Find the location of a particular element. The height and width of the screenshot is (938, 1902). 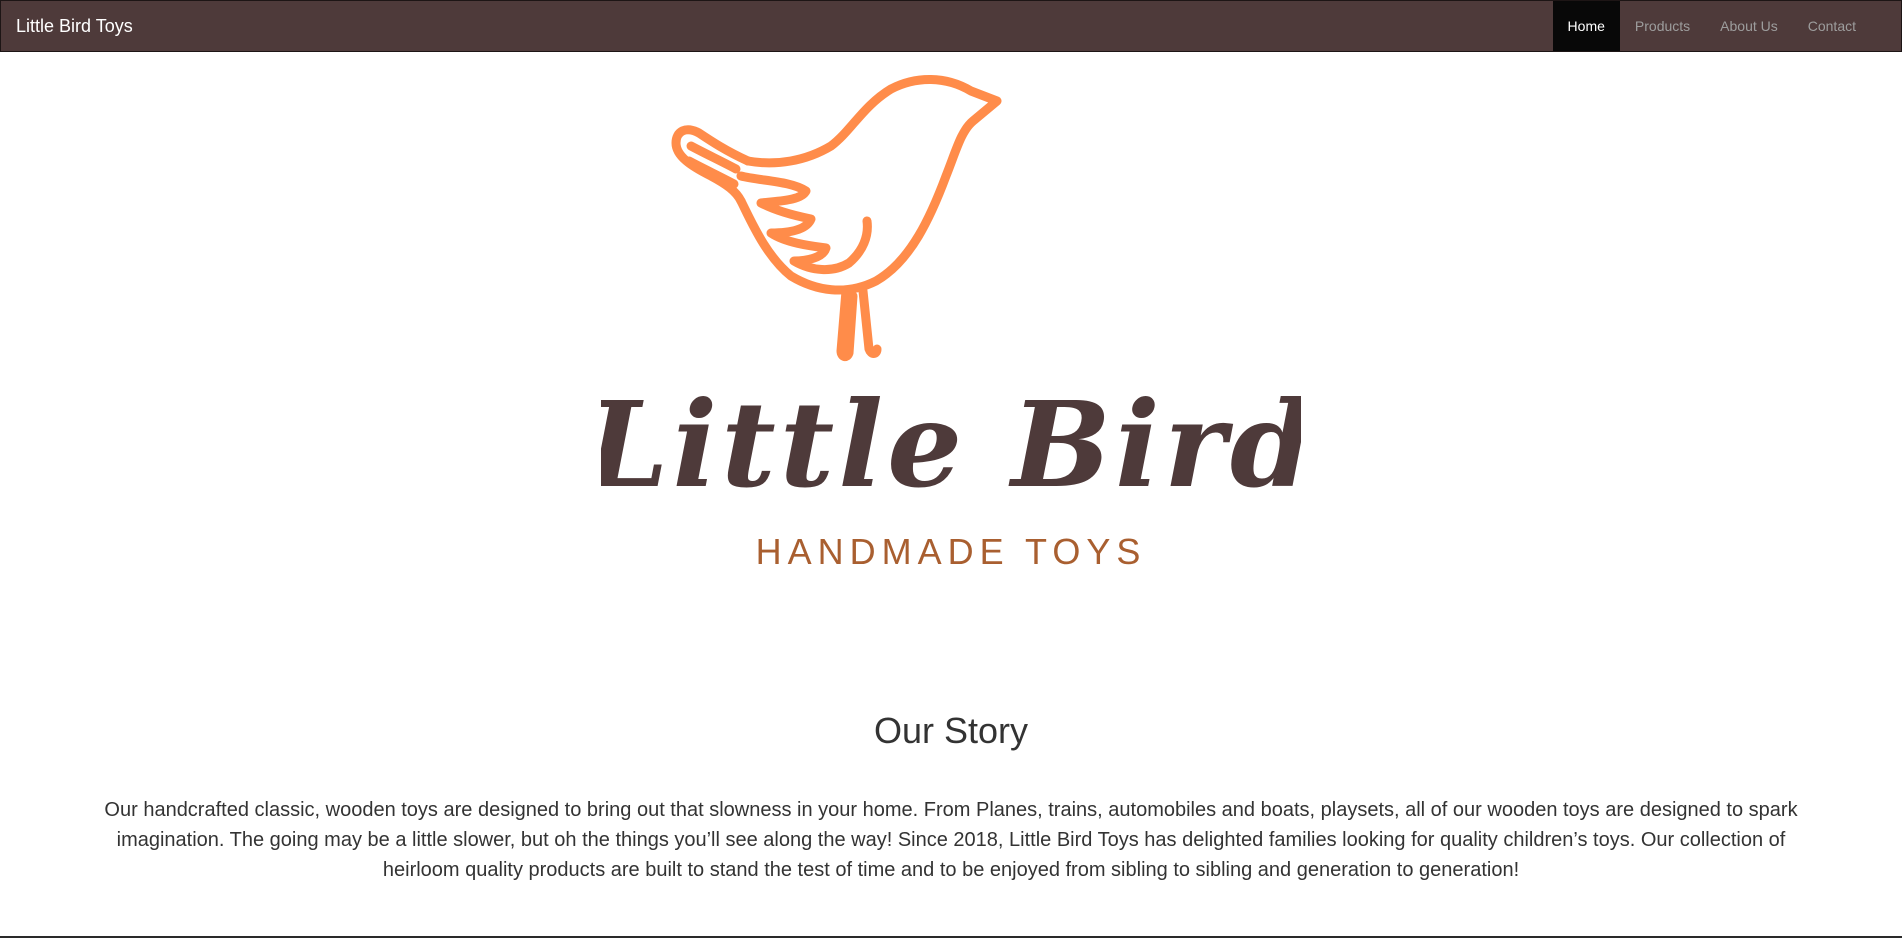

nav-item-contact: Contact is located at coordinates (1832, 26).